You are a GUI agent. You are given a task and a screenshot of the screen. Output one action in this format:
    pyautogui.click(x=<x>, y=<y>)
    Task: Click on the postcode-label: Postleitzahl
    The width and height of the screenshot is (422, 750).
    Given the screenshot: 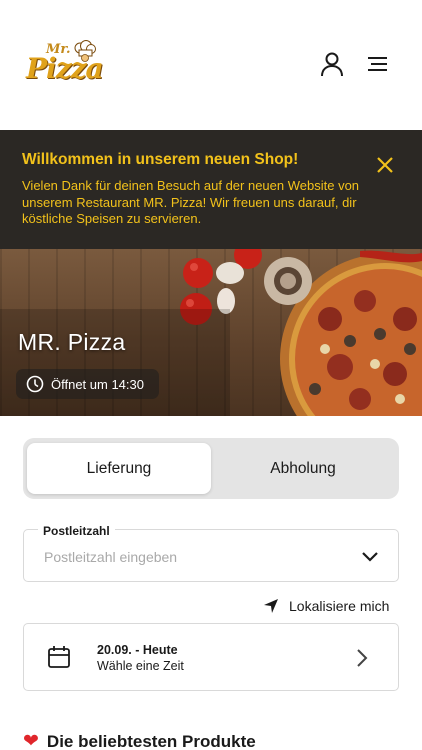 What is the action you would take?
    pyautogui.click(x=76, y=531)
    